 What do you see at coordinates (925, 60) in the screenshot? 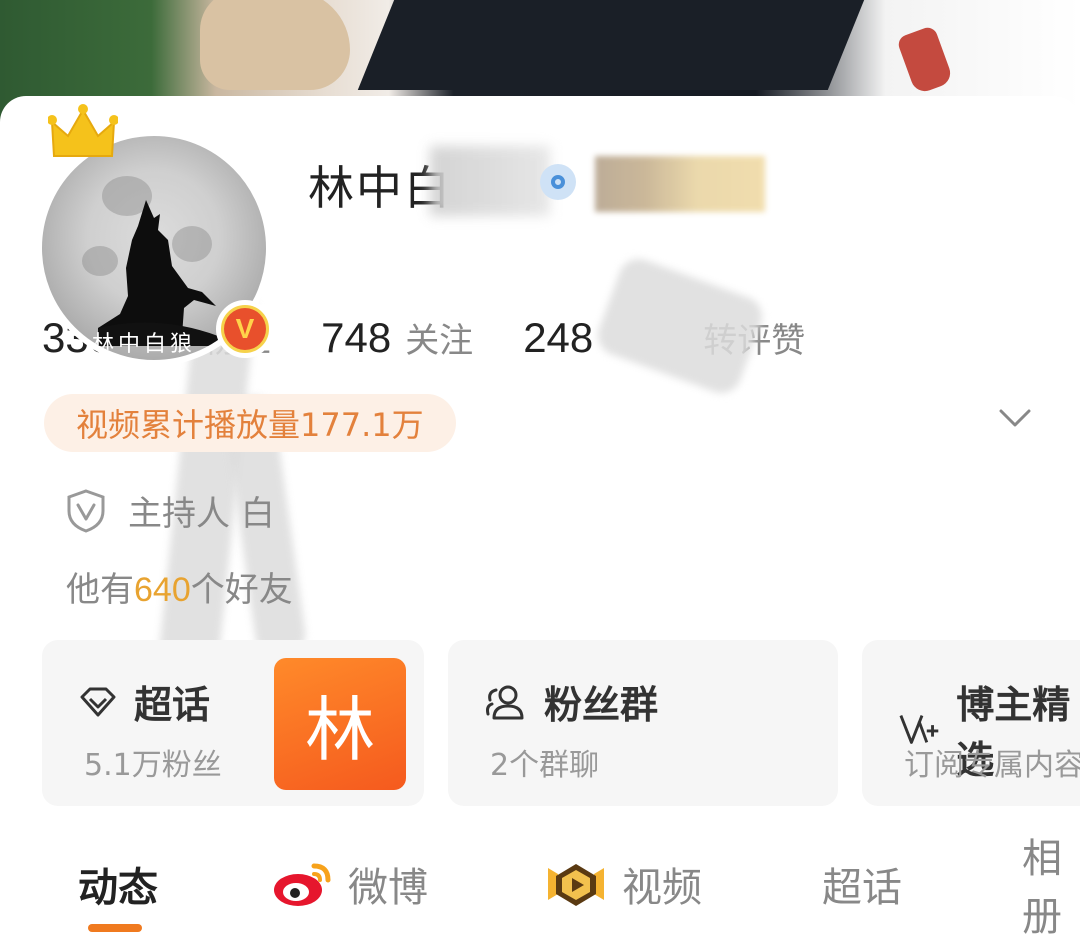
I see `cover-art-hand` at bounding box center [925, 60].